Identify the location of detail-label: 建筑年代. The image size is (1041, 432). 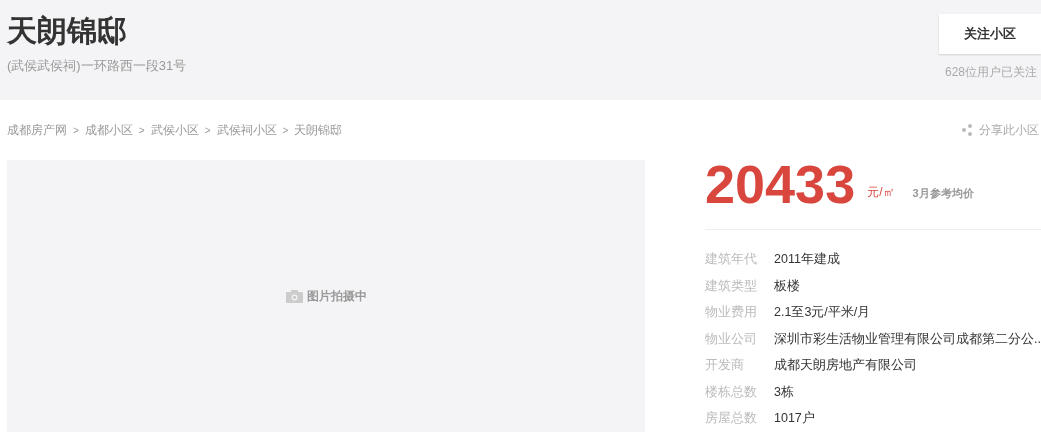
(731, 259).